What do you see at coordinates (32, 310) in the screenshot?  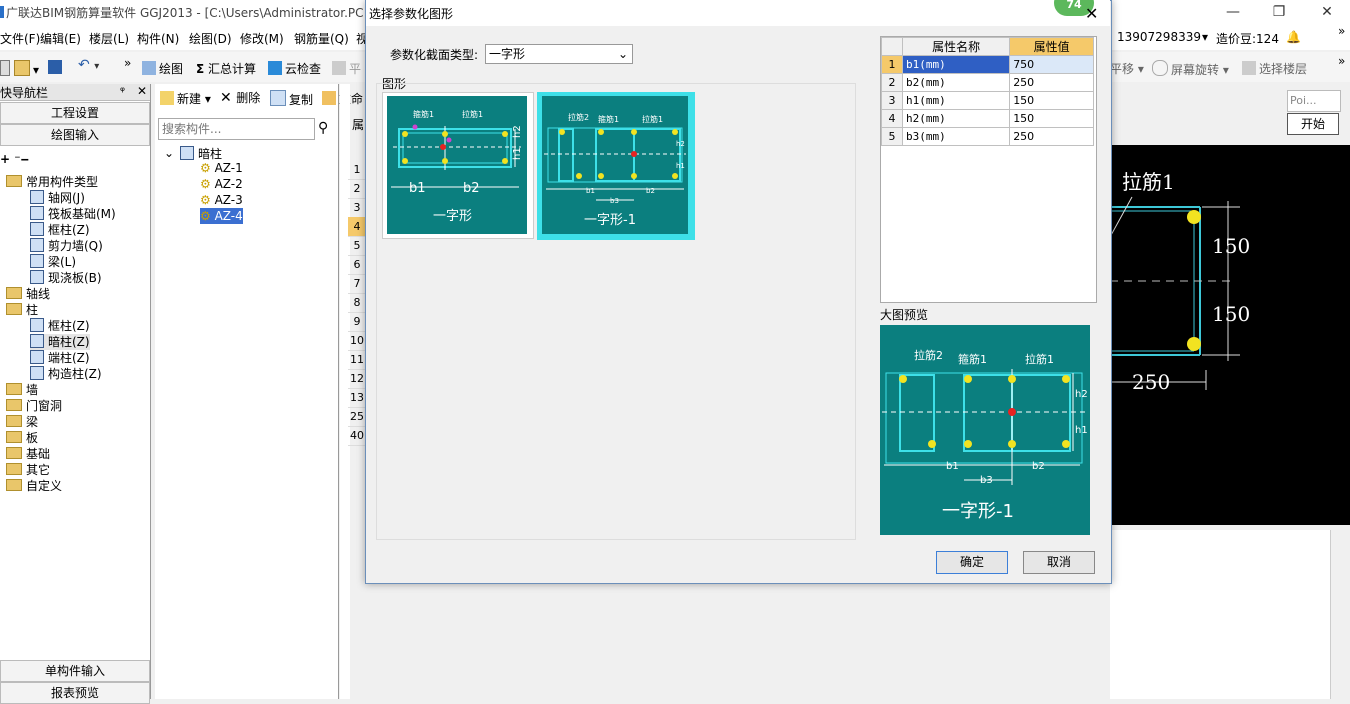 I see `nav-tree-item-label: 柱` at bounding box center [32, 310].